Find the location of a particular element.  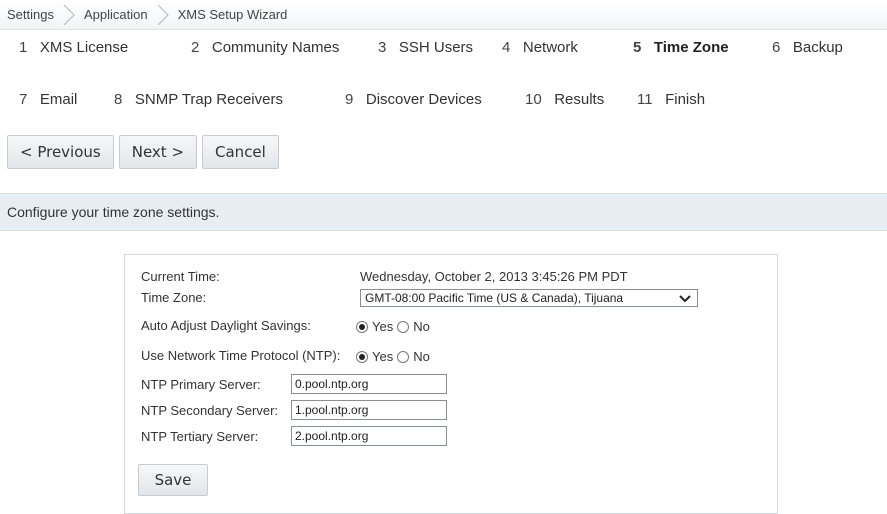

ntp-secondary-input is located at coordinates (369, 410).